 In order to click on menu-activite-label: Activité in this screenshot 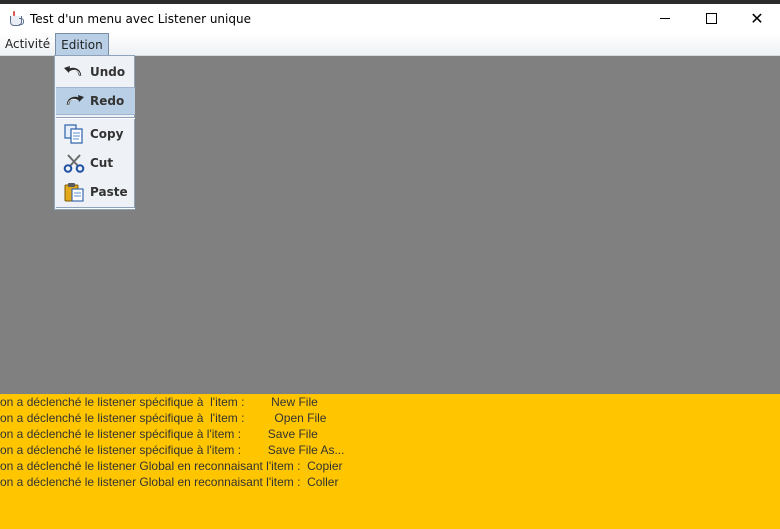, I will do `click(28, 44)`.